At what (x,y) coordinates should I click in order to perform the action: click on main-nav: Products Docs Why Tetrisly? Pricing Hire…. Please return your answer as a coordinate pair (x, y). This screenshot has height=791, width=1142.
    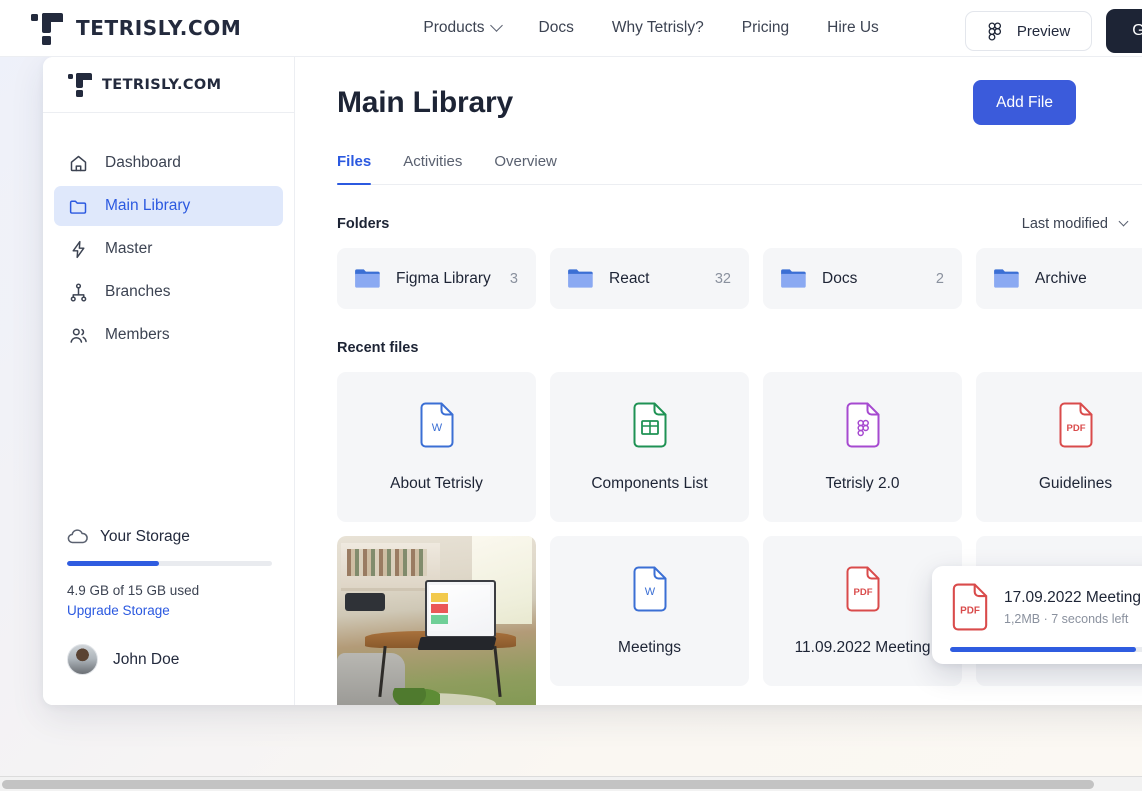
    Looking at the image, I should click on (651, 27).